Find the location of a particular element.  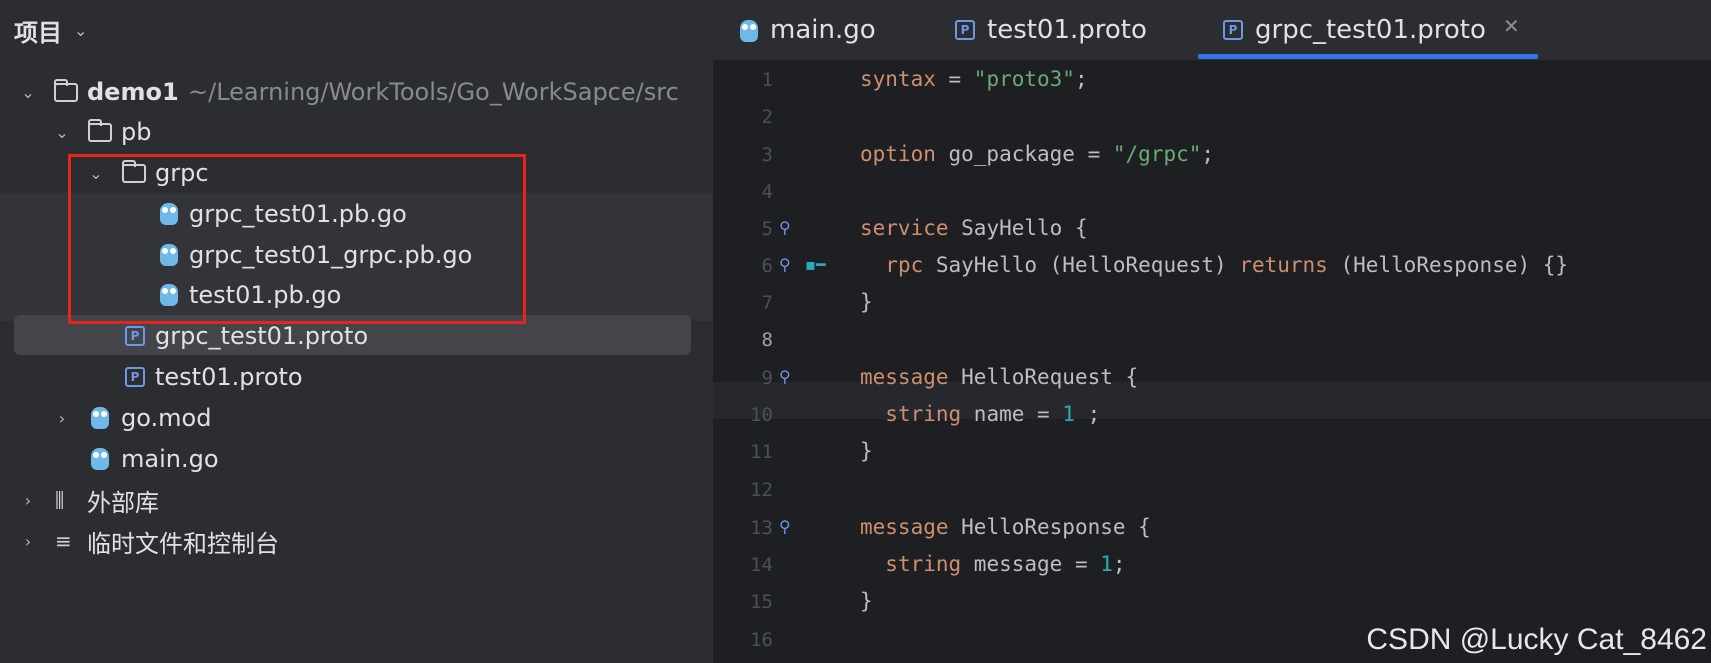

code-line: option go_package = "/grpc"; is located at coordinates (1037, 154).